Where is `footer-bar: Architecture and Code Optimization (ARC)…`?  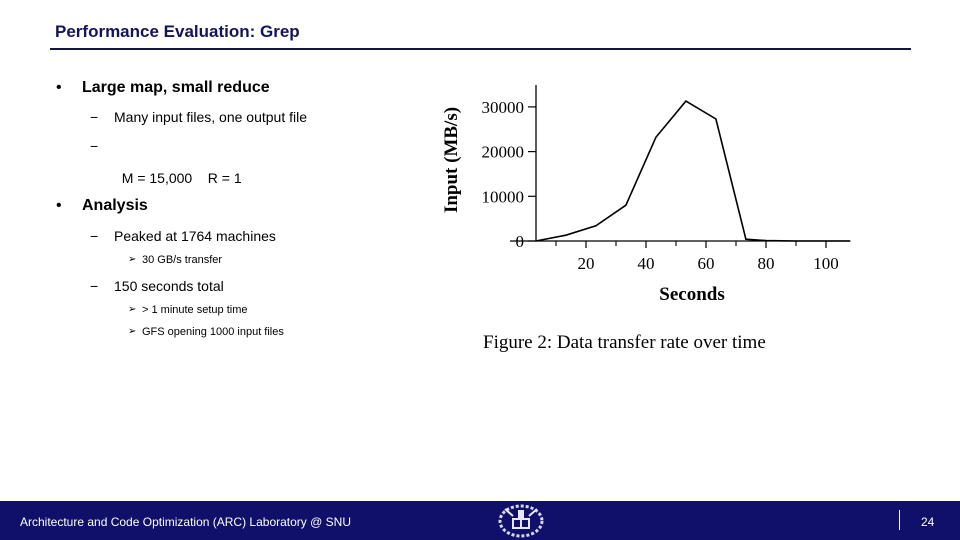
footer-bar: Architecture and Code Optimization (ARC)… is located at coordinates (480, 520).